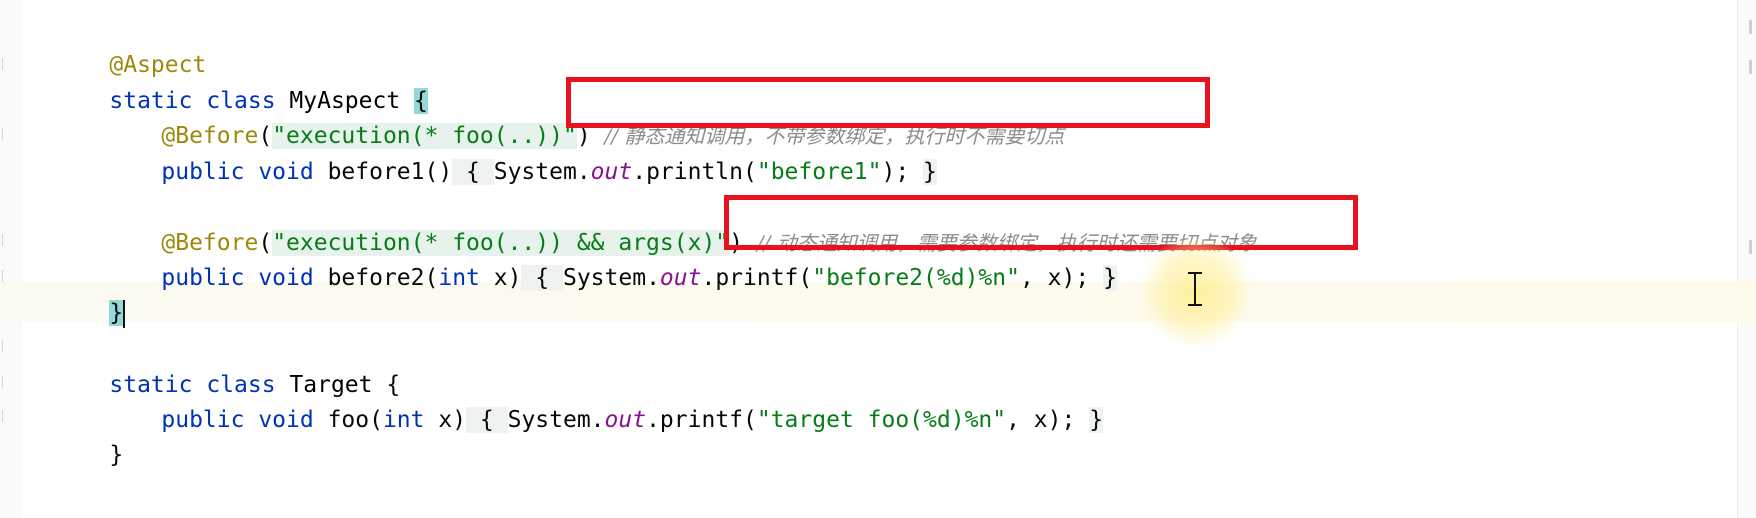 The width and height of the screenshot is (1756, 518). Describe the element at coordinates (383, 278) in the screenshot. I see `method-name-token: before2(` at that location.